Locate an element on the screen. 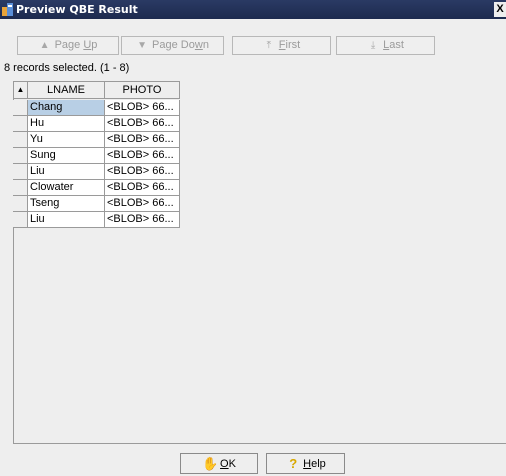 The height and width of the screenshot is (476, 506). ok-button: ✋ OK is located at coordinates (219, 463).